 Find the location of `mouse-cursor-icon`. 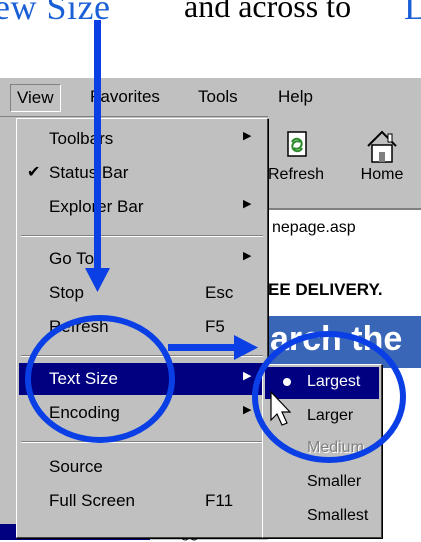

mouse-cursor-icon is located at coordinates (281, 408).